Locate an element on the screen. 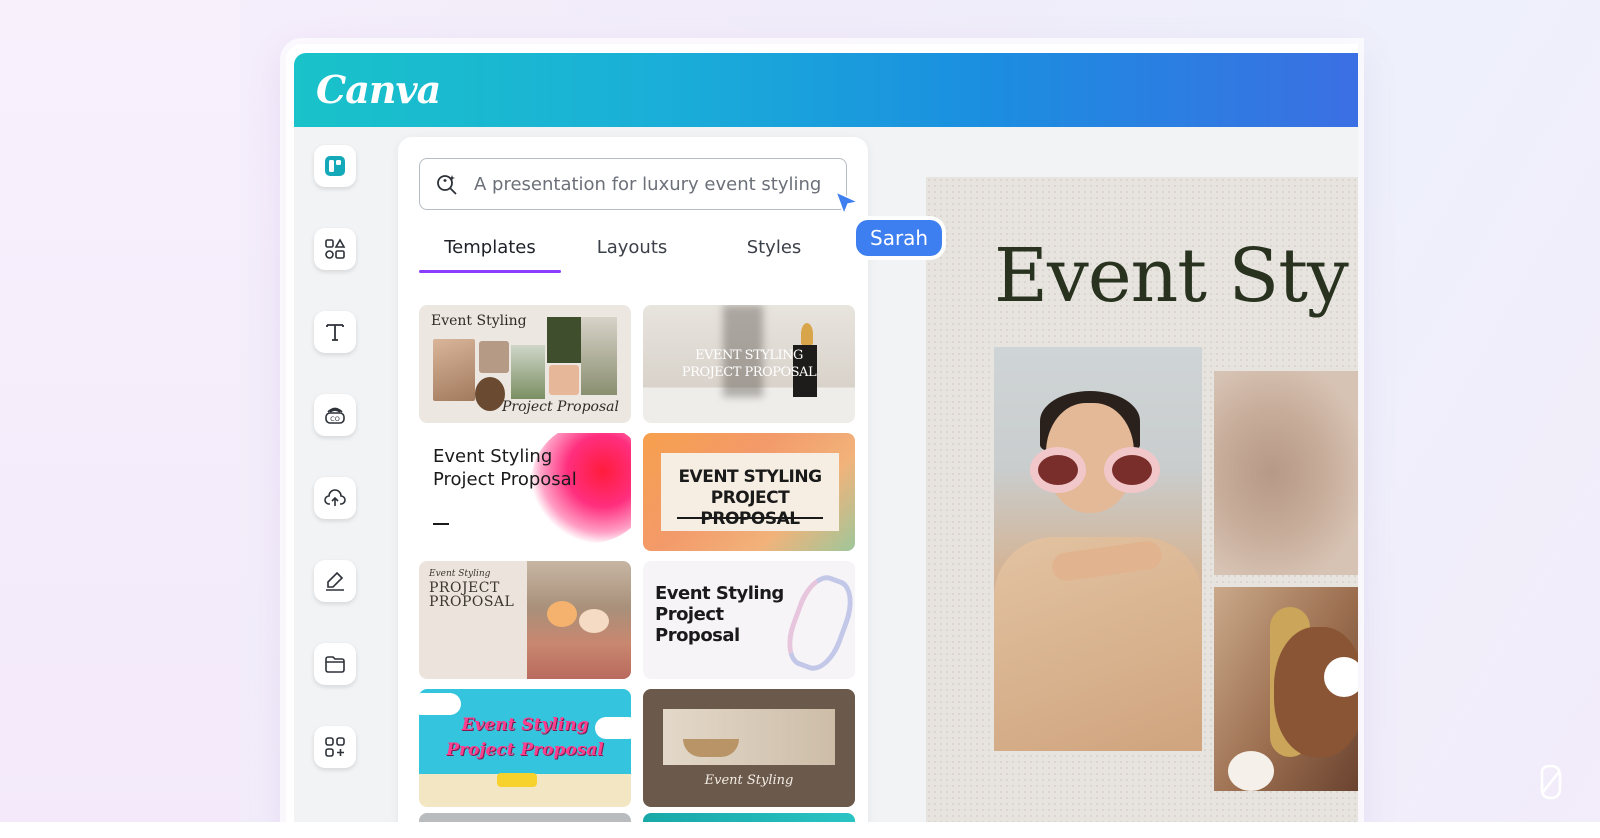  sidebar-item-design is located at coordinates (335, 166).